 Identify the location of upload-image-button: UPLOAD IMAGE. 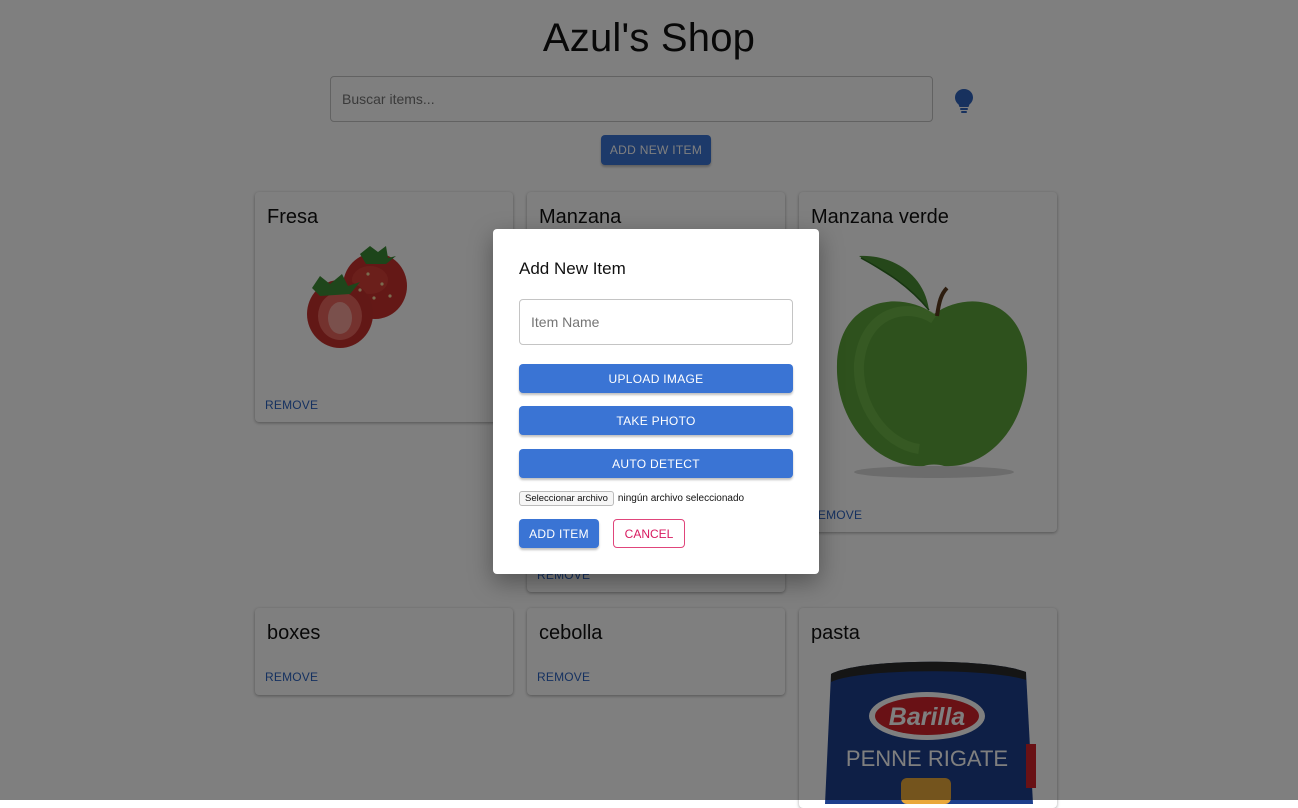
(656, 378).